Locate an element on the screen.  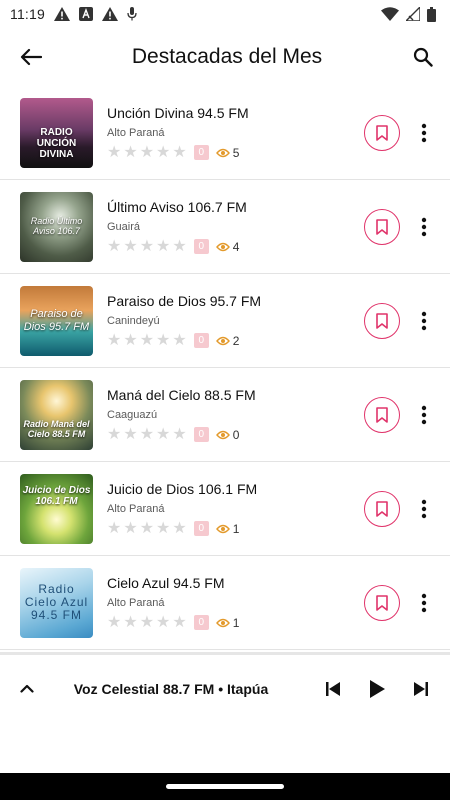
play-icon is located at coordinates (377, 688).